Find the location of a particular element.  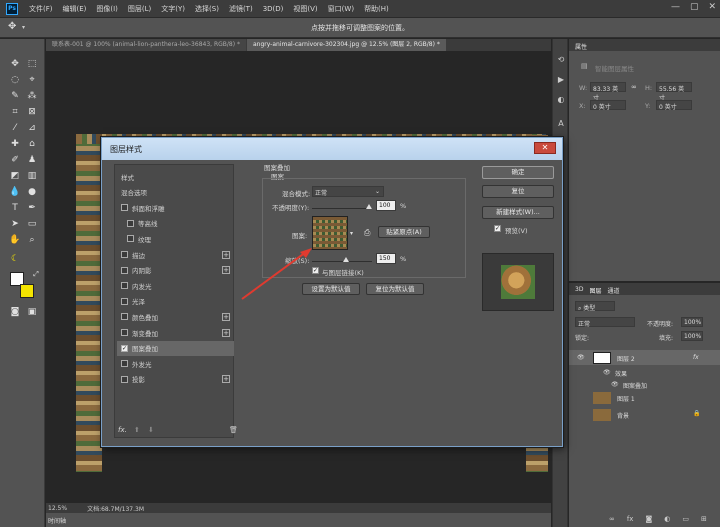

style-item-11: ✓ 图案叠加 is located at coordinates (175, 348).